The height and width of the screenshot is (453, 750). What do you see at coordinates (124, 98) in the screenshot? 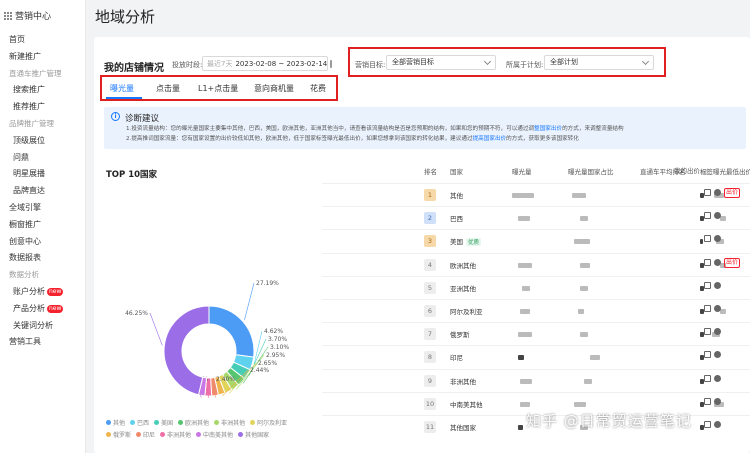
I see `active-tab-indicator` at bounding box center [124, 98].